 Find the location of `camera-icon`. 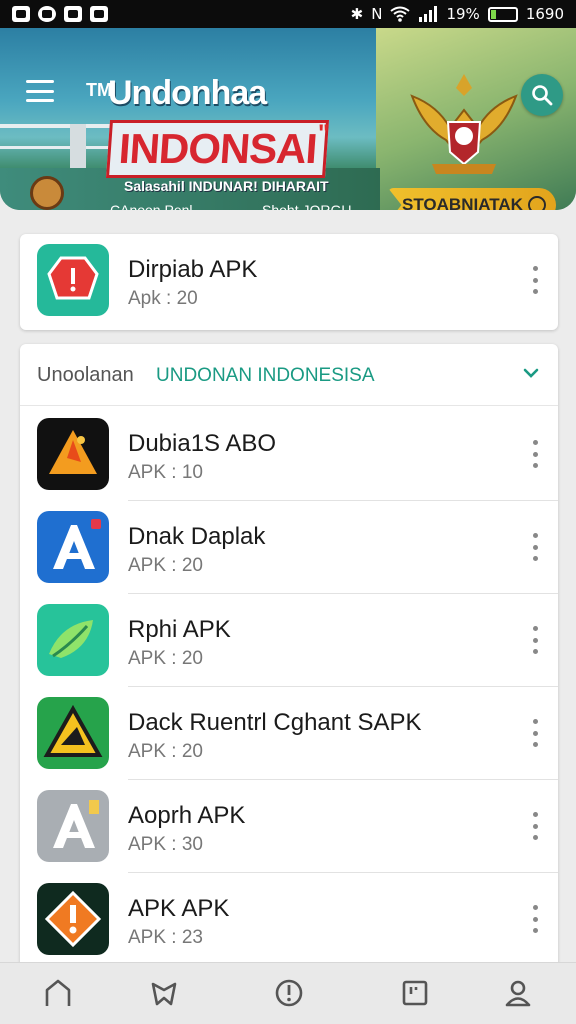

camera-icon is located at coordinates (73, 14).